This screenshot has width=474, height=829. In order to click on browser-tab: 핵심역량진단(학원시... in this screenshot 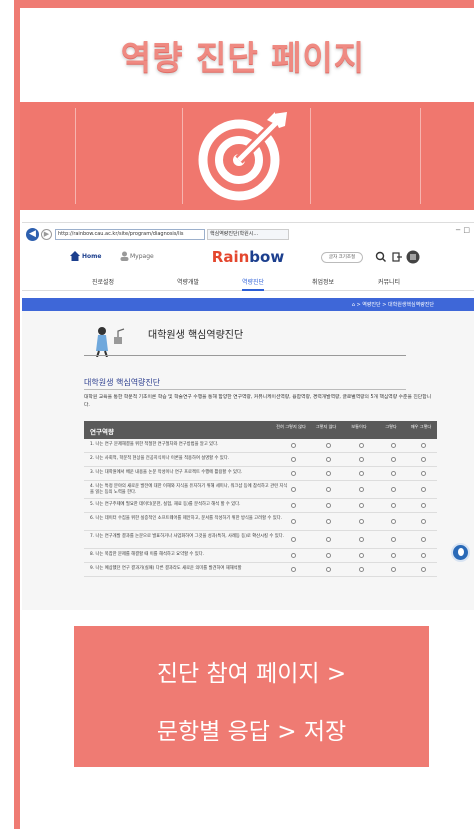, I will do `click(248, 234)`.